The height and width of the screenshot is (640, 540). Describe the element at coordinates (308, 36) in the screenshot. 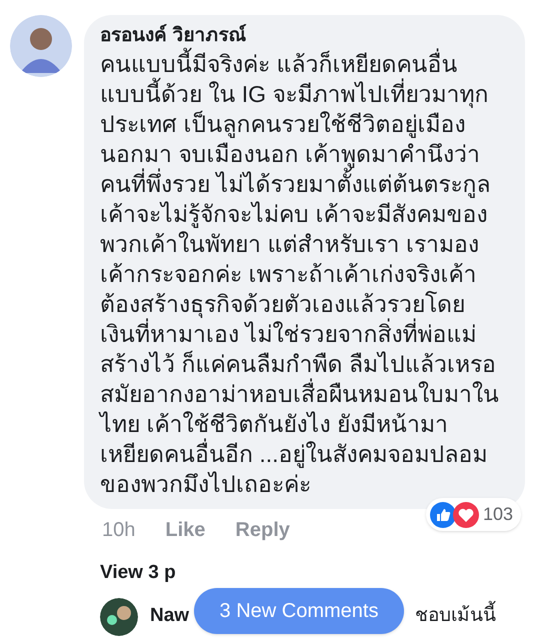

I see `author-name: อรอนงค์ วิยาภรณ์` at that location.